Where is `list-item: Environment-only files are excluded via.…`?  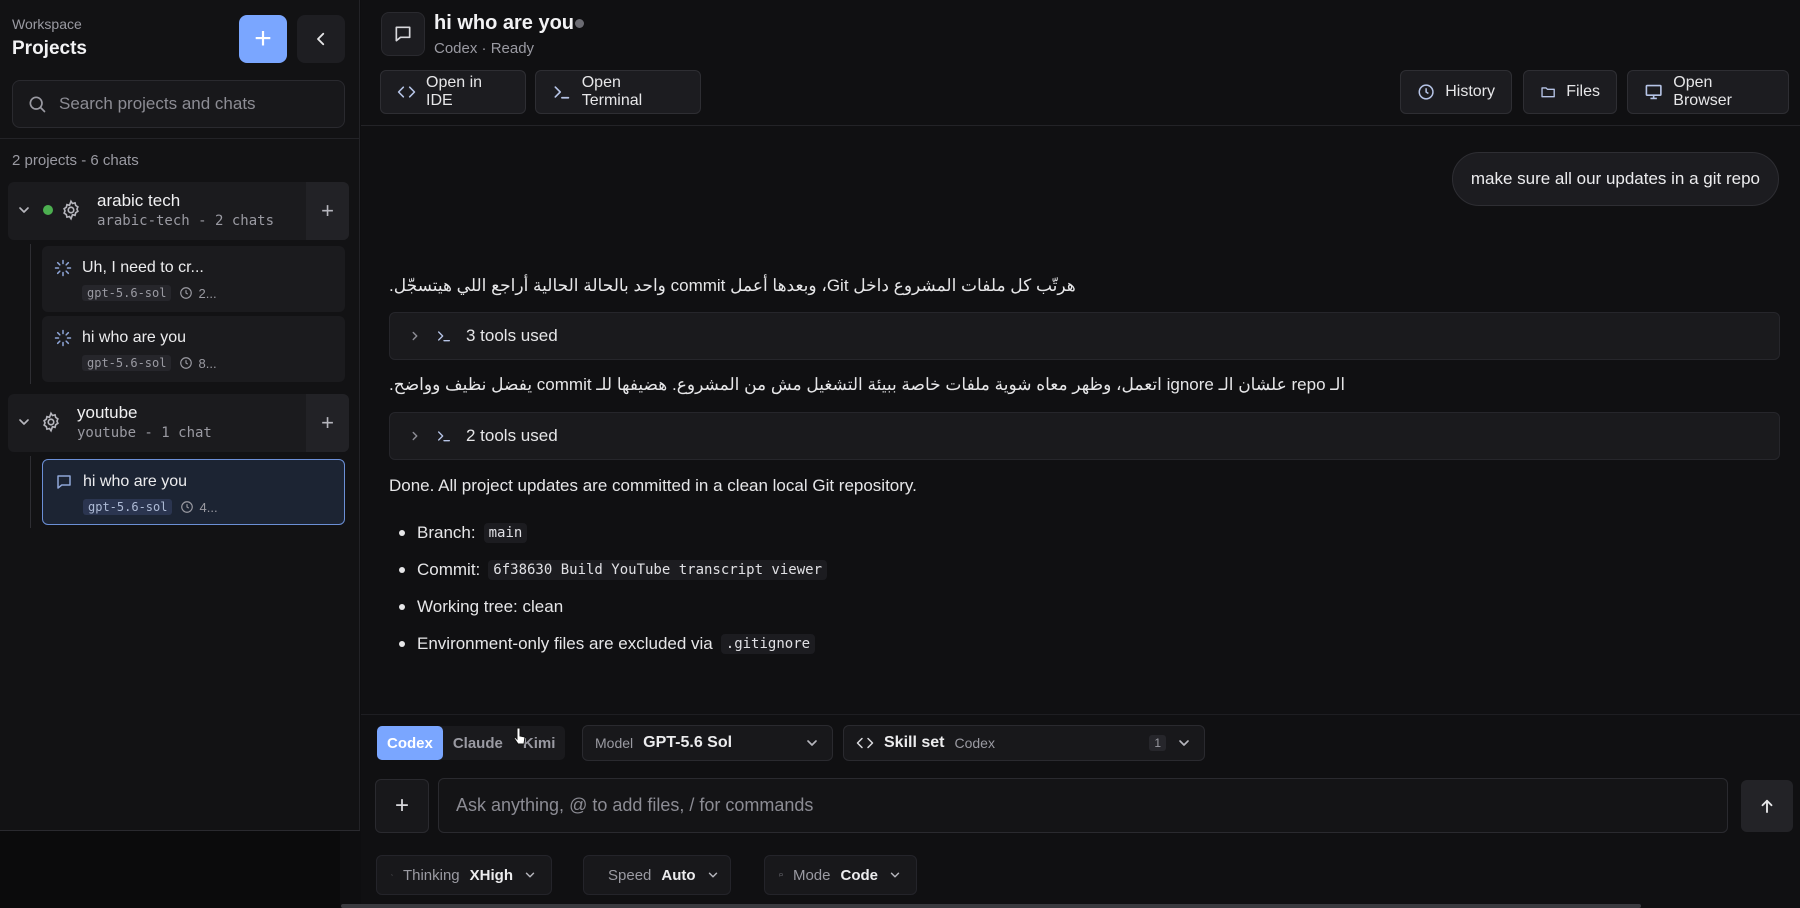 list-item: Environment-only files are excluded via.… is located at coordinates (608, 643).